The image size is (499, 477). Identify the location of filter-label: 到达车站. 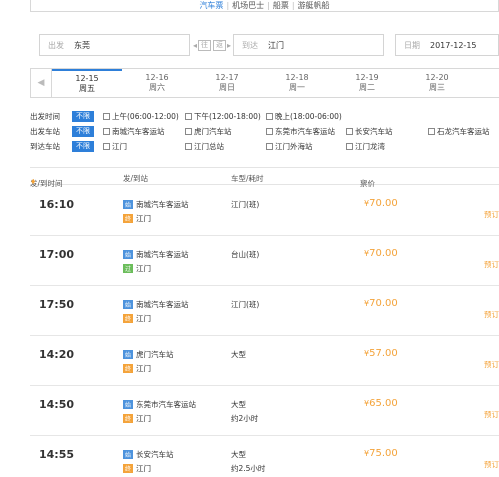
(45, 146).